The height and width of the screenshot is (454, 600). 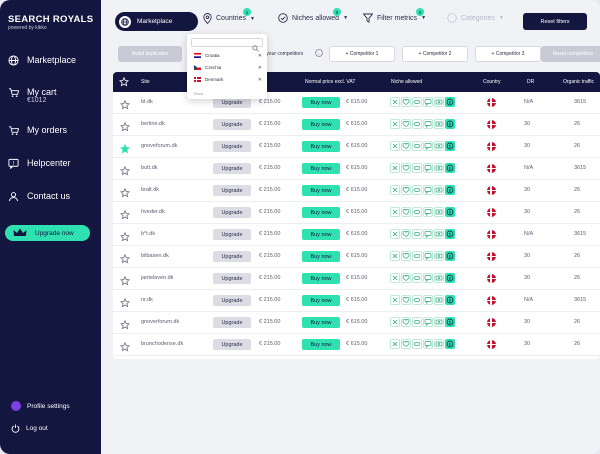 What do you see at coordinates (147, 102) in the screenshot?
I see `site-name: bt.dk` at bounding box center [147, 102].